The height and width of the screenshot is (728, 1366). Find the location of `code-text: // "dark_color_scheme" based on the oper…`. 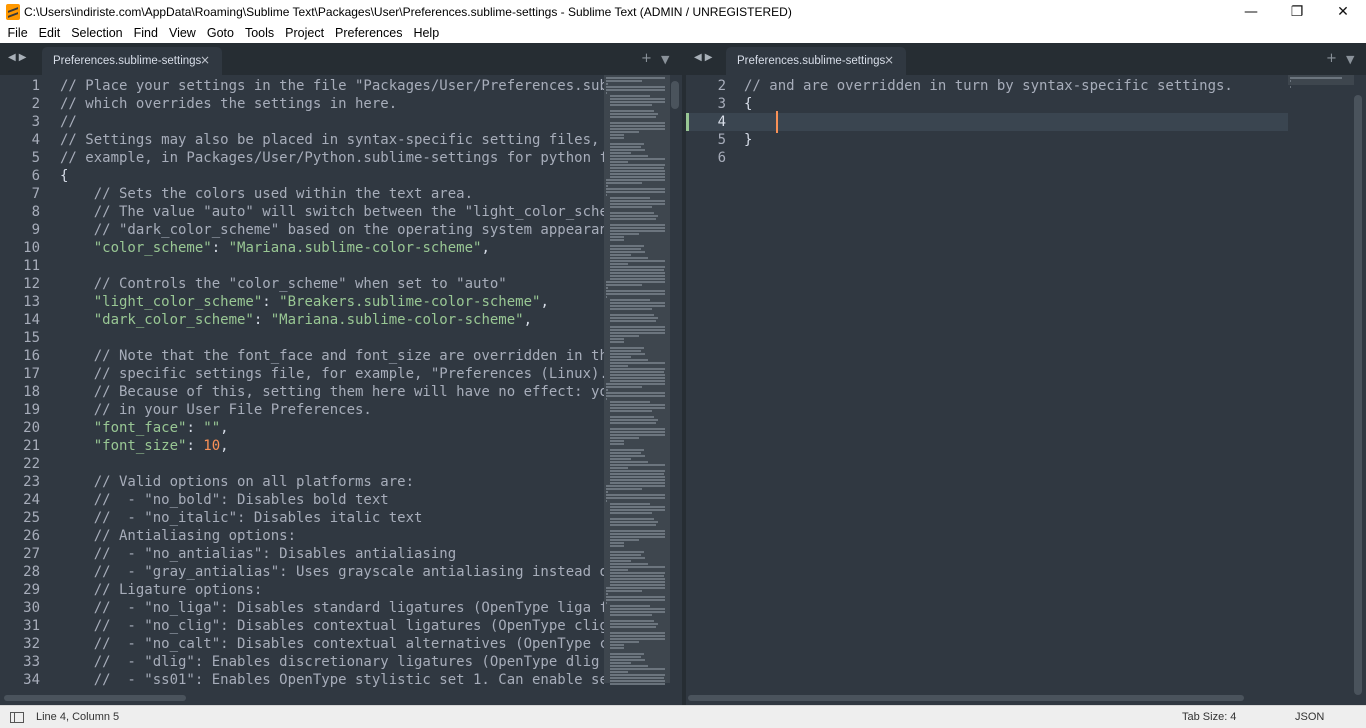

code-text: // "dark_color_scheme" based on the oper… is located at coordinates (332, 230).